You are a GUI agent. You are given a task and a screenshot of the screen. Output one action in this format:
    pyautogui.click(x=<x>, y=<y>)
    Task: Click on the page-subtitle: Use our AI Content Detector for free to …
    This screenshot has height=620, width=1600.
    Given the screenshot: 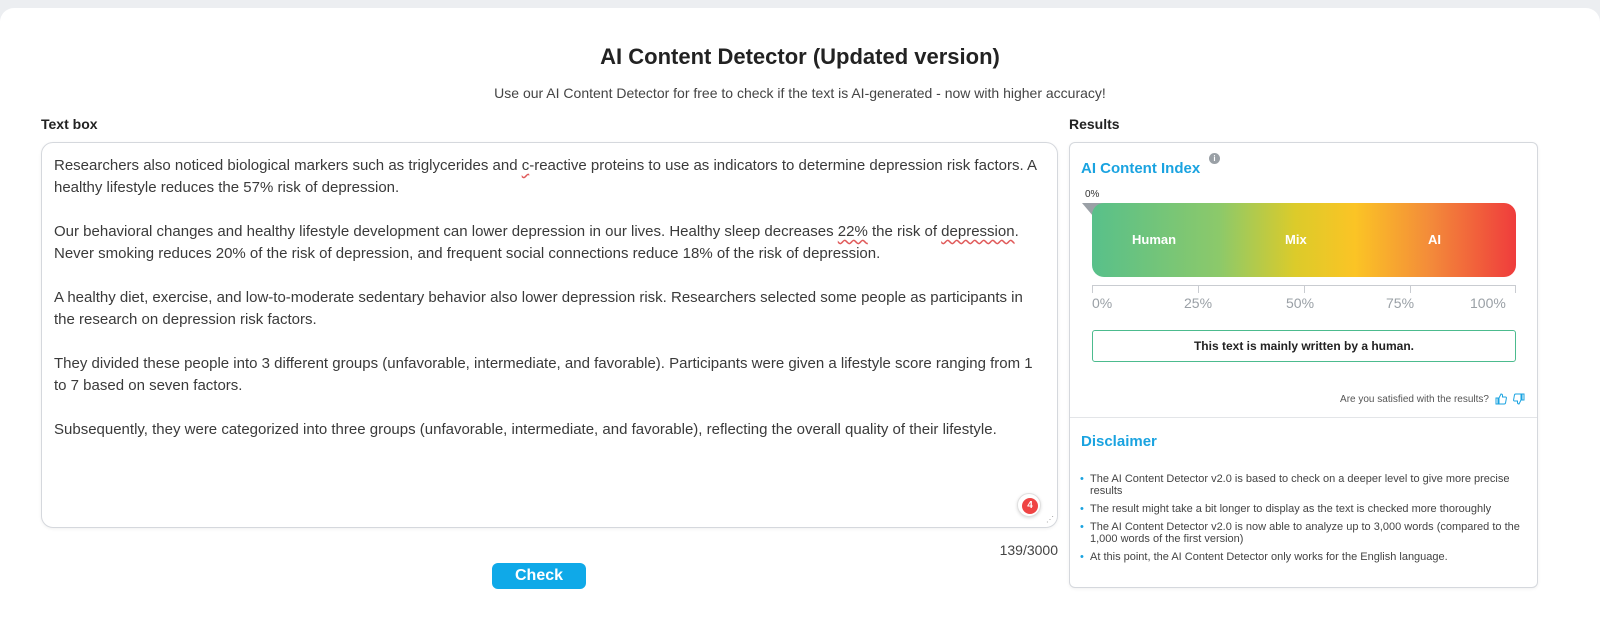 What is the action you would take?
    pyautogui.click(x=800, y=93)
    